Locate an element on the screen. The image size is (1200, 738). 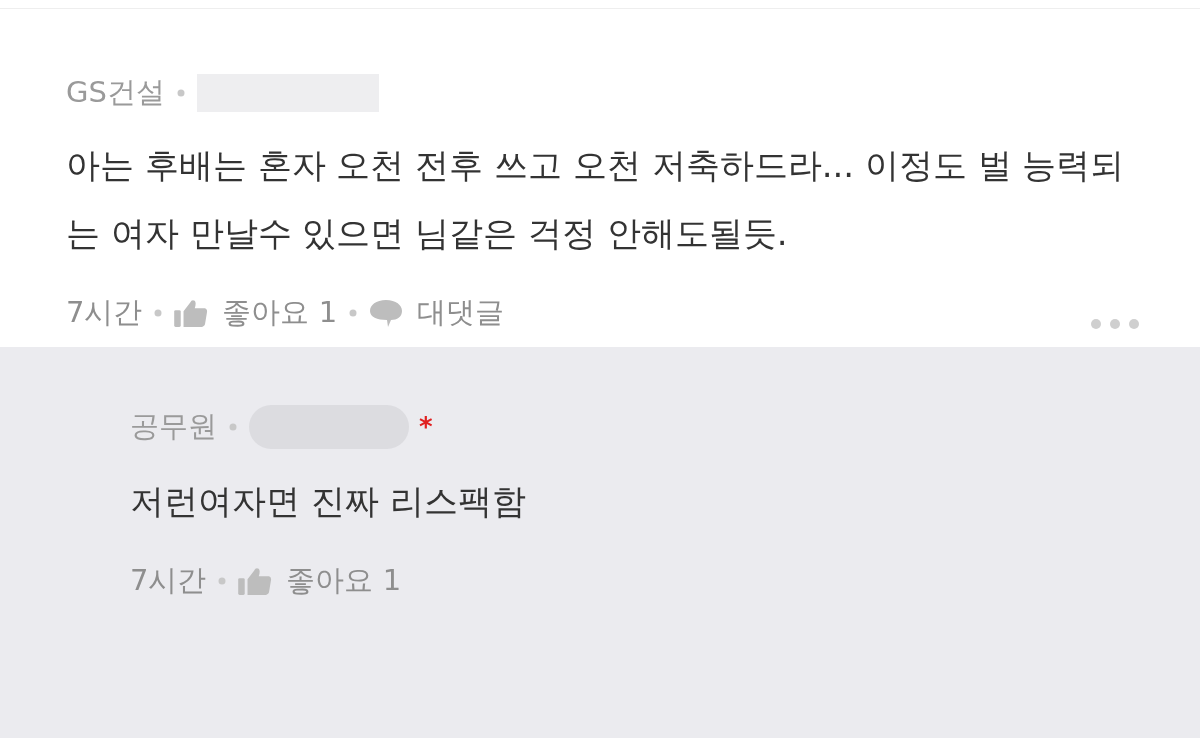
author-name: 공무원 is located at coordinates (173, 426).